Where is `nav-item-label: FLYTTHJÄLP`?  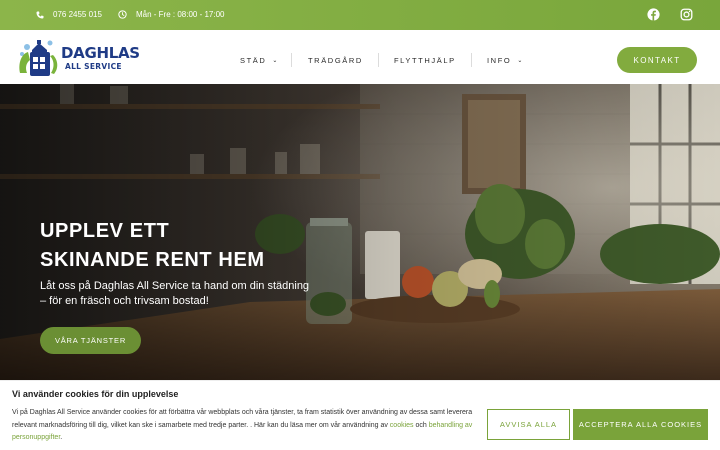 nav-item-label: FLYTTHJÄLP is located at coordinates (425, 60).